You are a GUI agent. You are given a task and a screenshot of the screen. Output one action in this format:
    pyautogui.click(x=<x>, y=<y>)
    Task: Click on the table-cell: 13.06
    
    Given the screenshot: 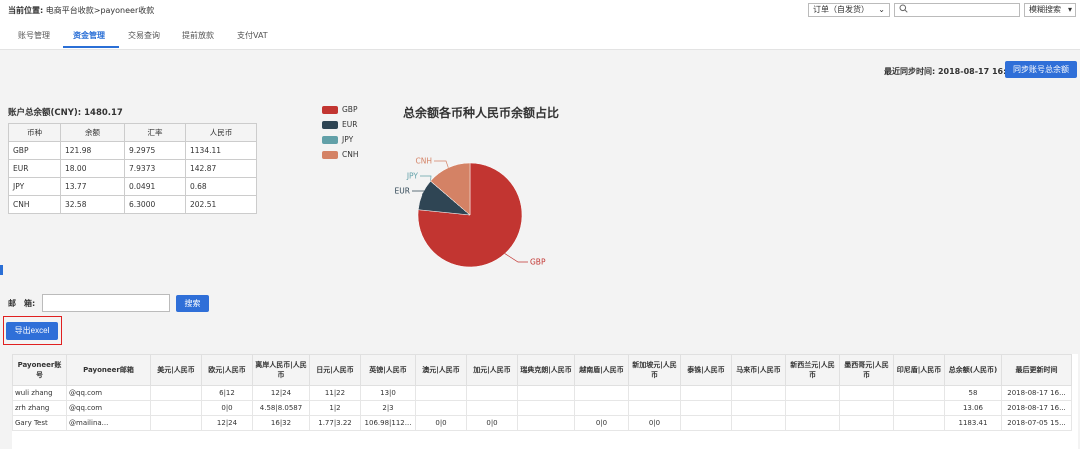 What is the action you would take?
    pyautogui.click(x=973, y=408)
    